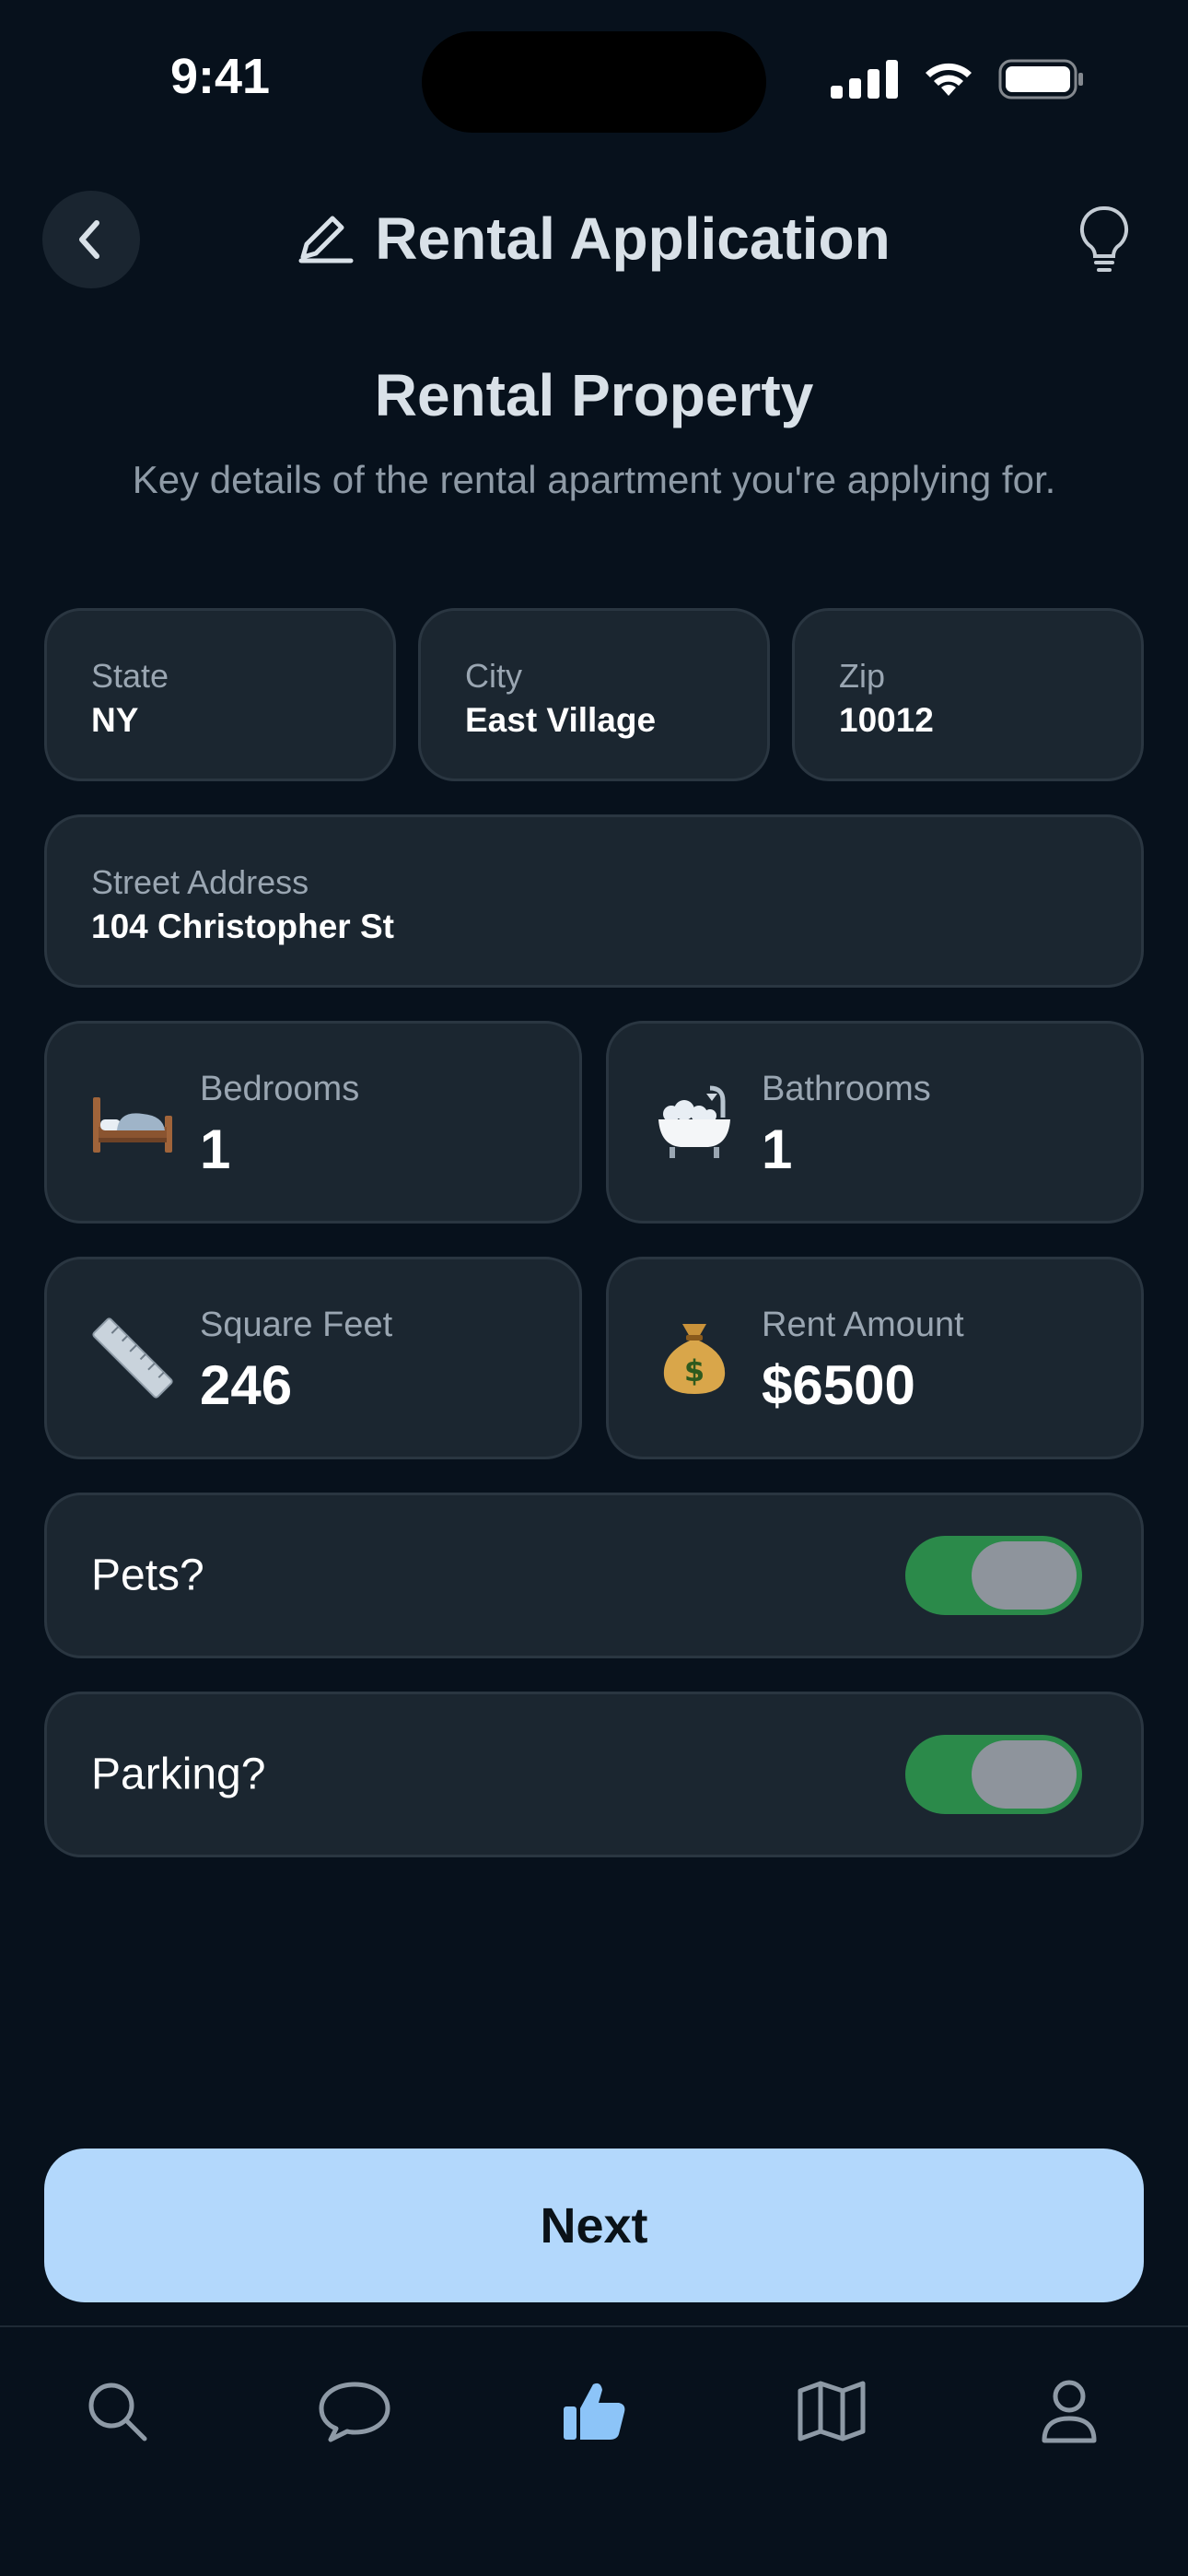 Image resolution: width=1188 pixels, height=2576 pixels. Describe the element at coordinates (594, 1575) in the screenshot. I see `pets-row: Pets?` at that location.